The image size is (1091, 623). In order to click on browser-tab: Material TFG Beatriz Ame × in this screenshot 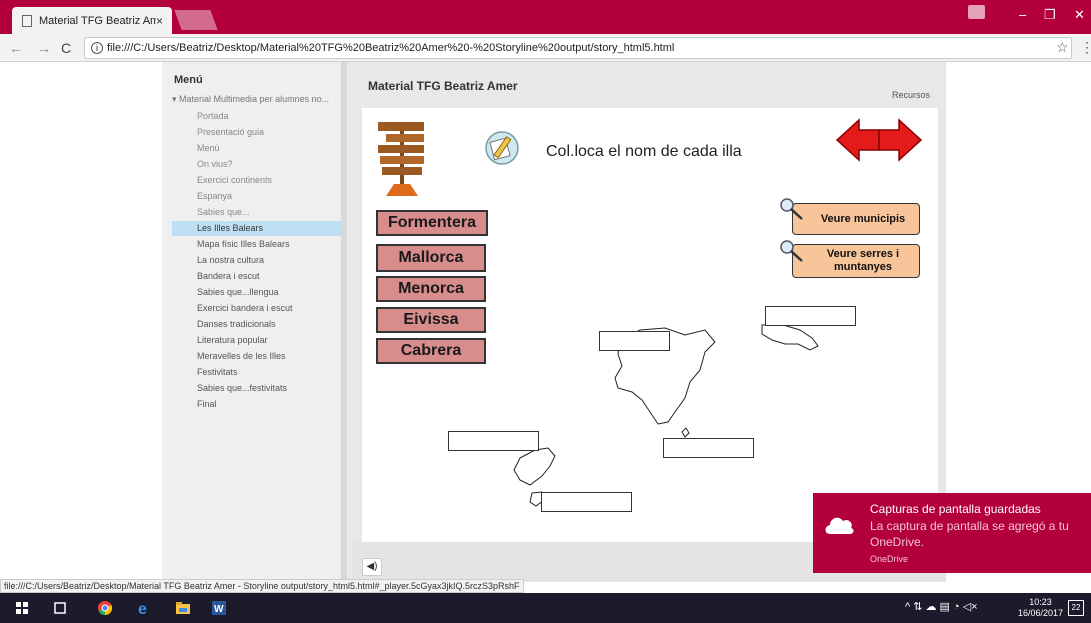, I will do `click(92, 20)`.